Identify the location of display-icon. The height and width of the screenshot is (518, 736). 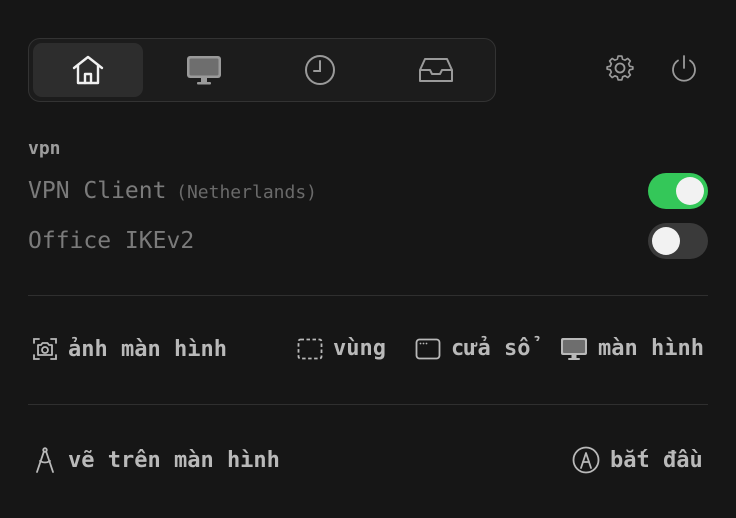
(574, 348).